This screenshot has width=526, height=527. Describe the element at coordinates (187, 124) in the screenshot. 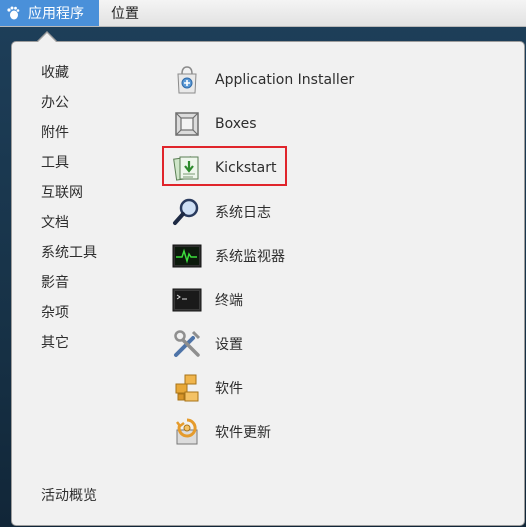

I see `boxes-icon` at that location.